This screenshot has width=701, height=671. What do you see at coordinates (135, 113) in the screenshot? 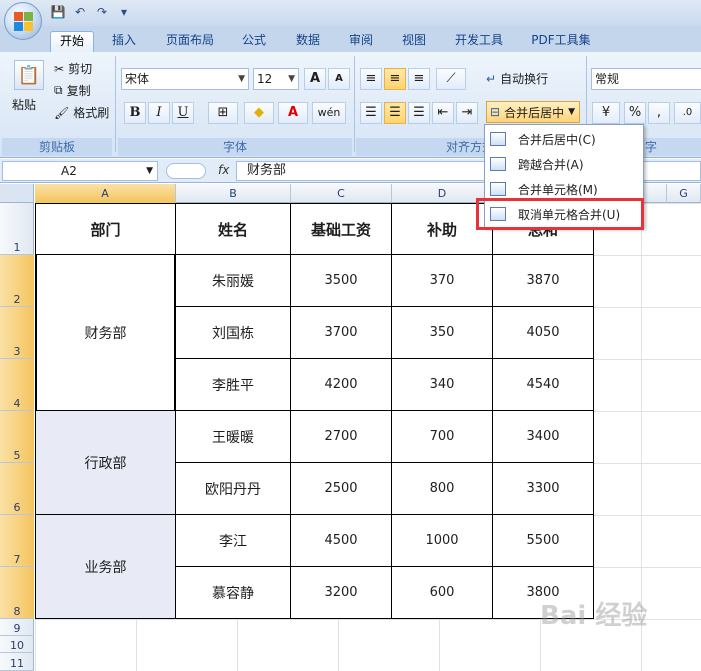
I see `bold-button: B` at bounding box center [135, 113].